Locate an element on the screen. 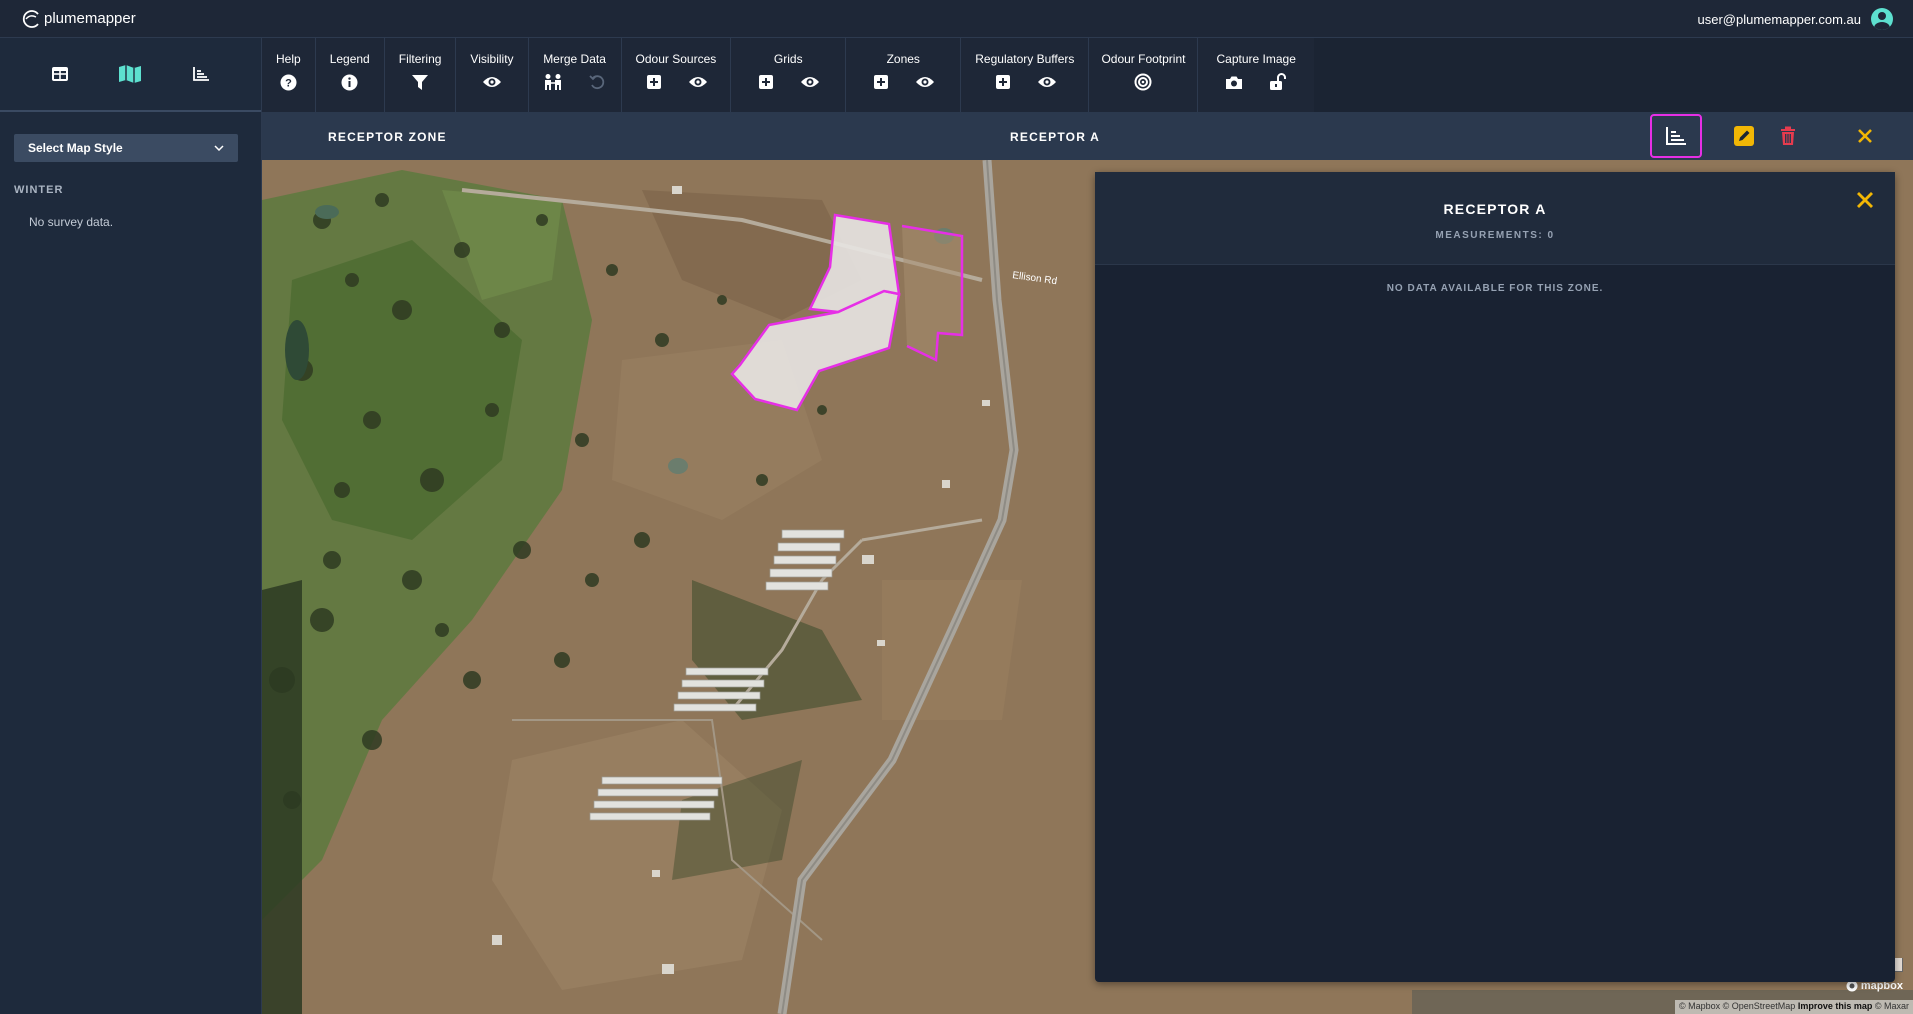  app-logo: plumemapper is located at coordinates (78, 18).